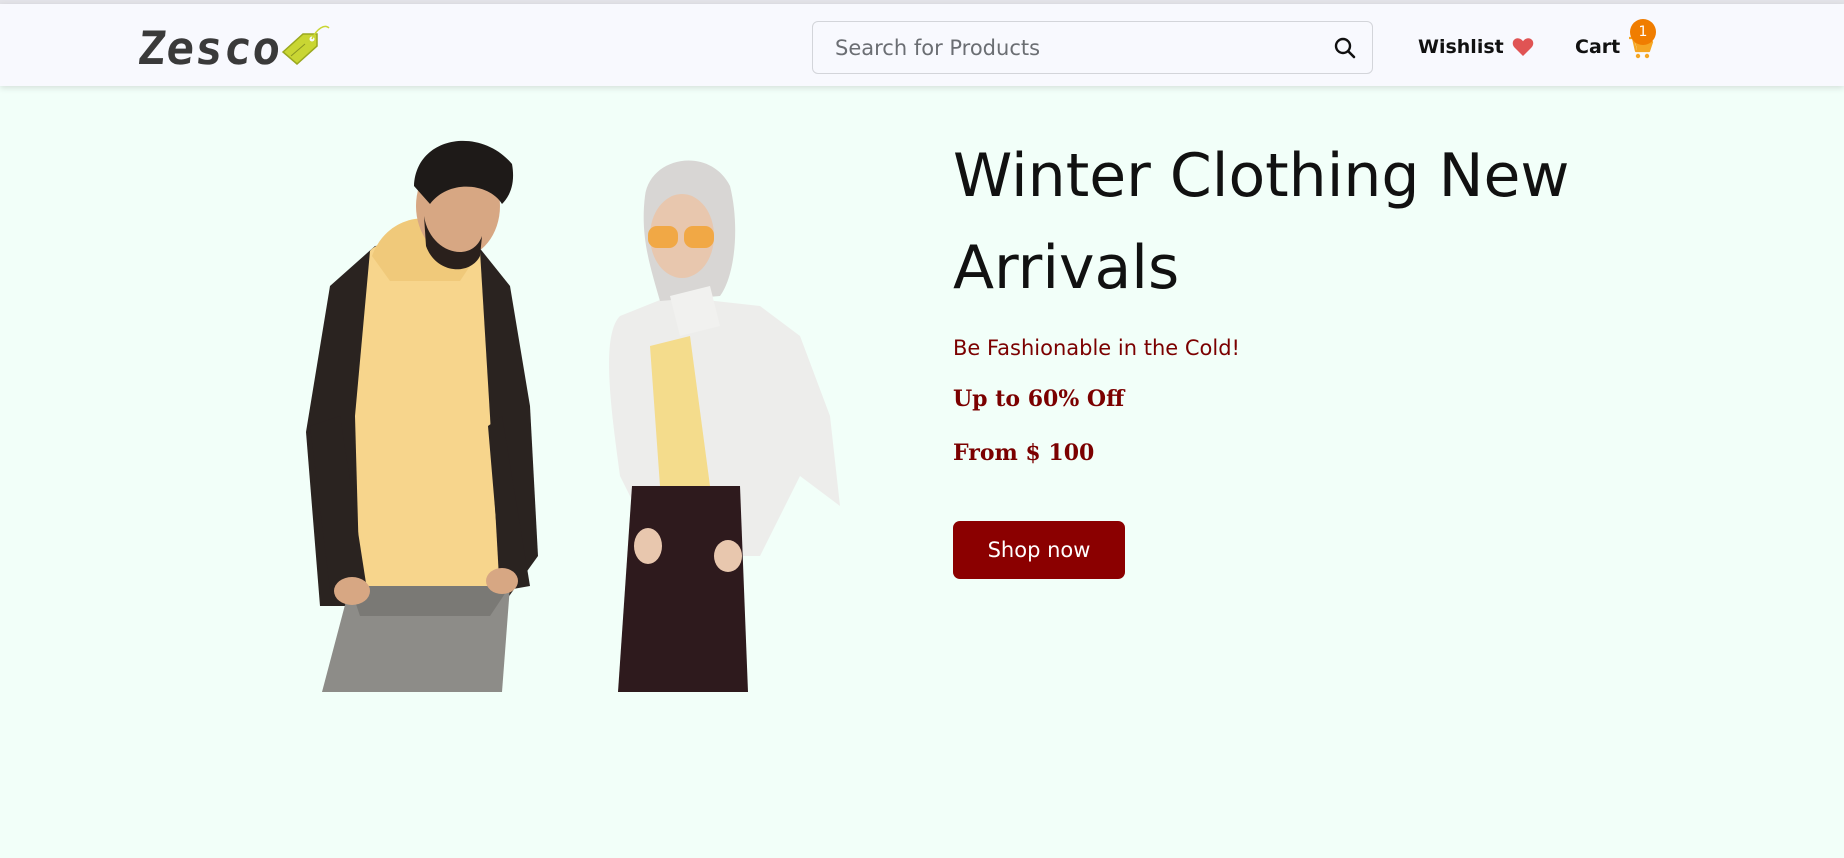 The width and height of the screenshot is (1844, 858). What do you see at coordinates (1598, 47) in the screenshot?
I see `cart-label: Cart` at bounding box center [1598, 47].